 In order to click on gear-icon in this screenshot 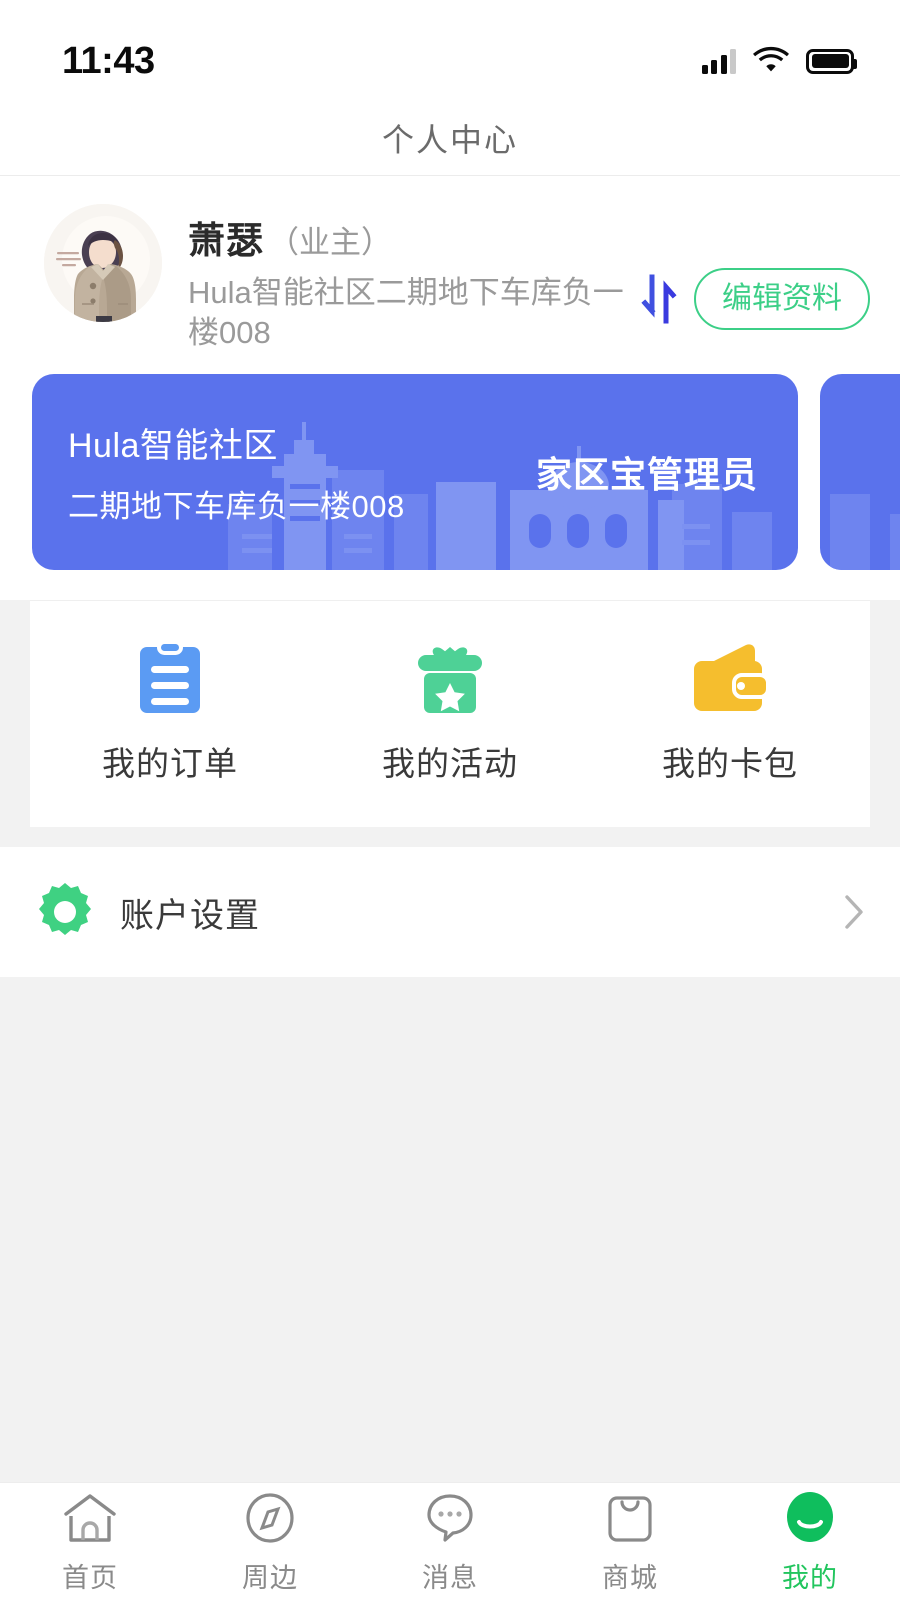, I will do `click(65, 912)`.